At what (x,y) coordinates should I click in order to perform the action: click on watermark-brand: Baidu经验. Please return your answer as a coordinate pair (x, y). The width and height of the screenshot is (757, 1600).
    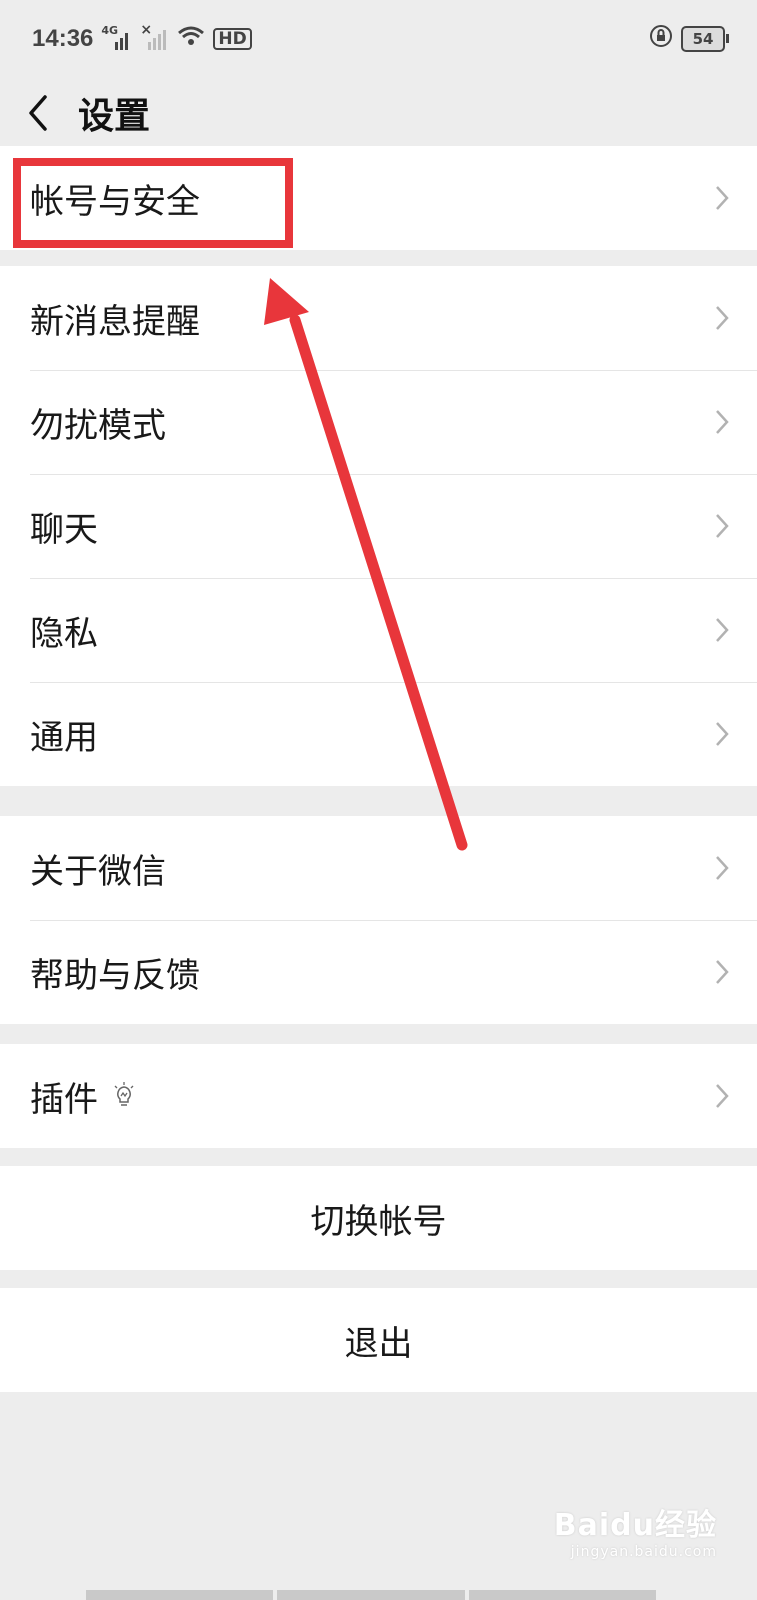
    Looking at the image, I should click on (635, 1525).